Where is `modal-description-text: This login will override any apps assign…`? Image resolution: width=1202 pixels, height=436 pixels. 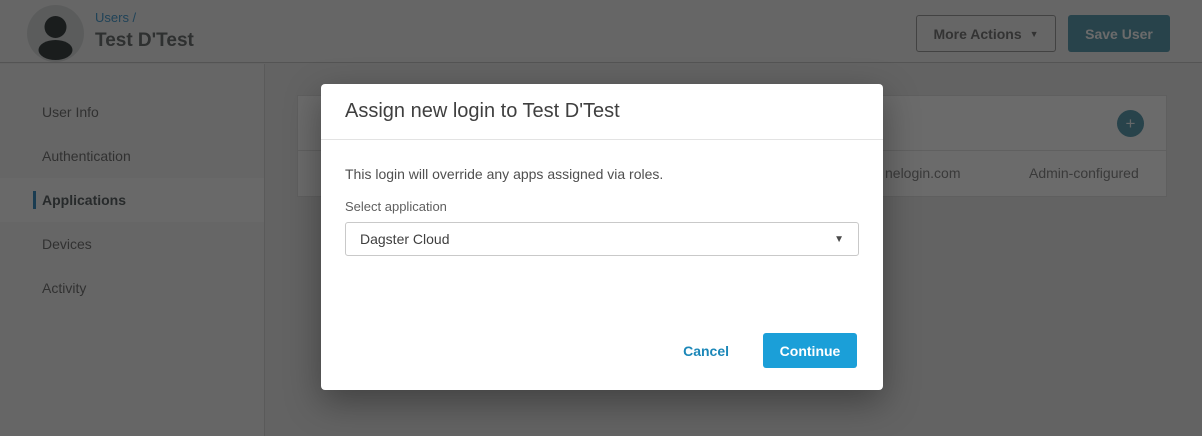 modal-description-text: This login will override any apps assign… is located at coordinates (504, 174).